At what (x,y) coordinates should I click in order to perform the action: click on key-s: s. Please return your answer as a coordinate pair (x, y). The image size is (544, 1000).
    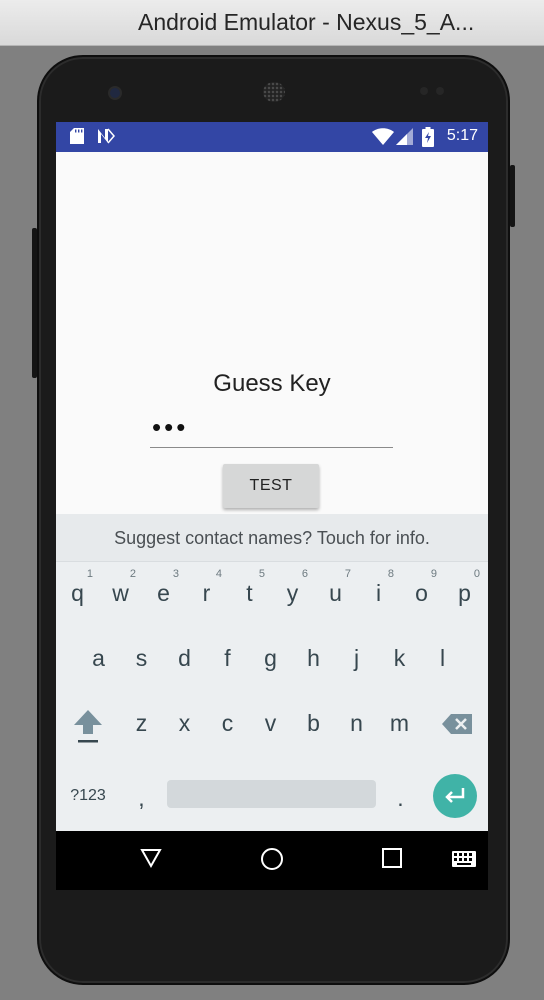
    Looking at the image, I should click on (141, 659).